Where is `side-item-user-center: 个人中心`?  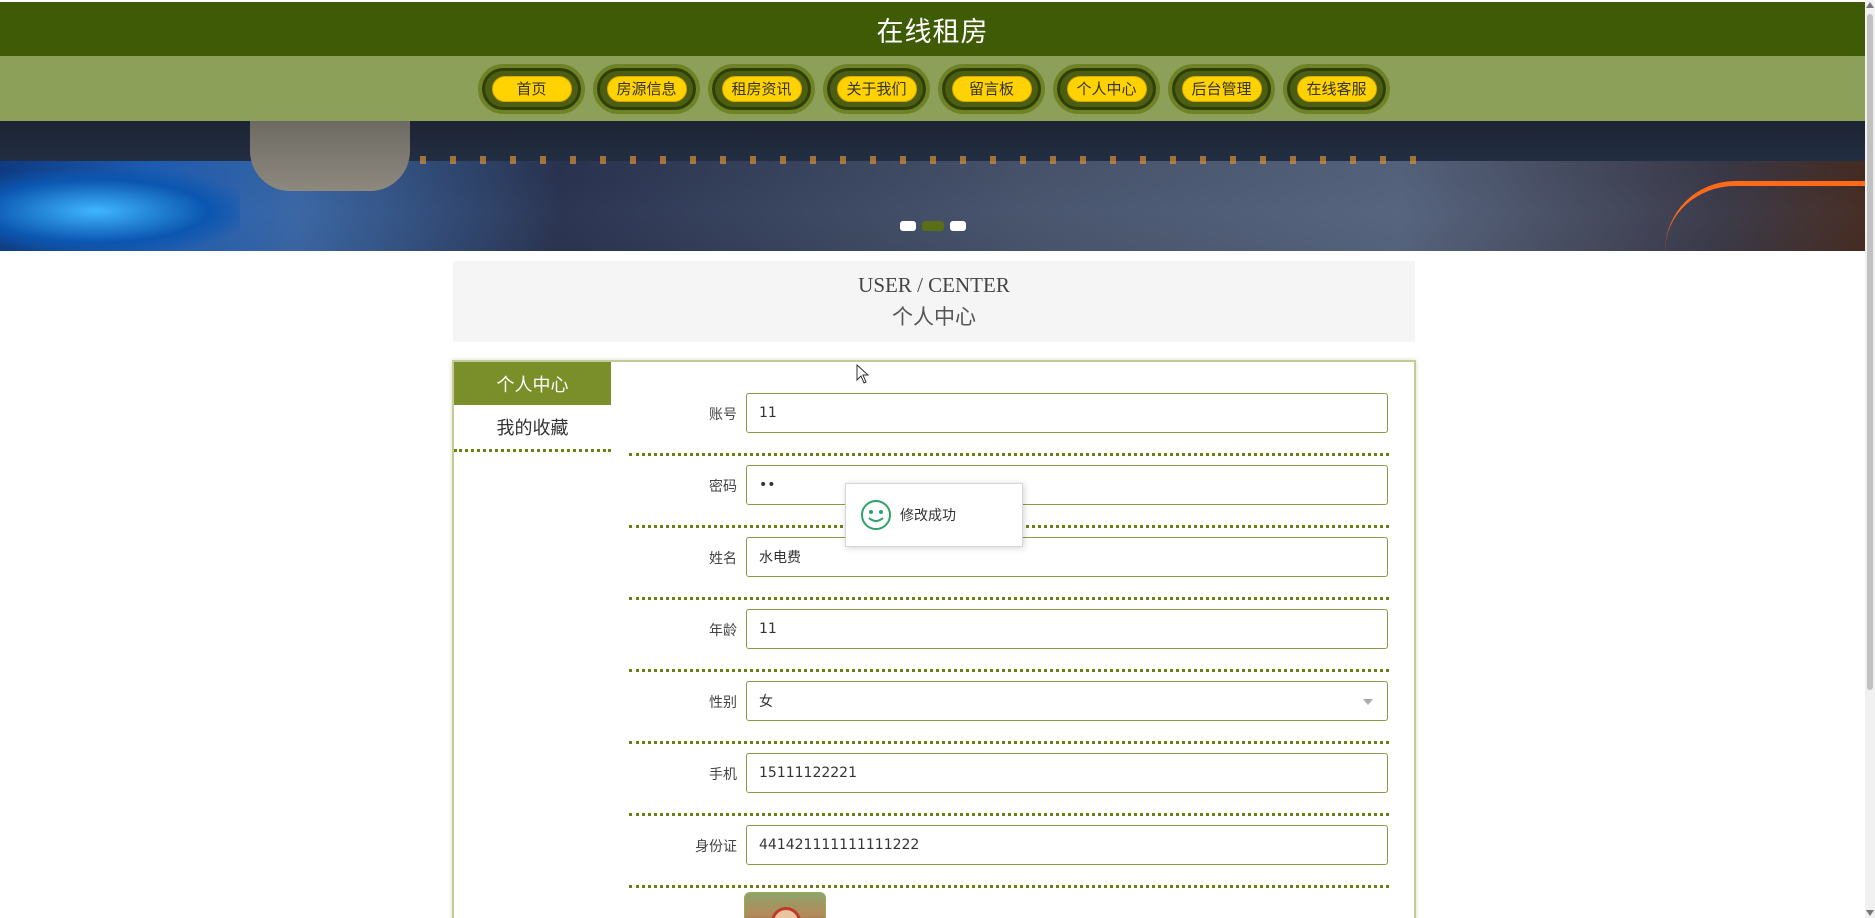 side-item-user-center: 个人中心 is located at coordinates (532, 383).